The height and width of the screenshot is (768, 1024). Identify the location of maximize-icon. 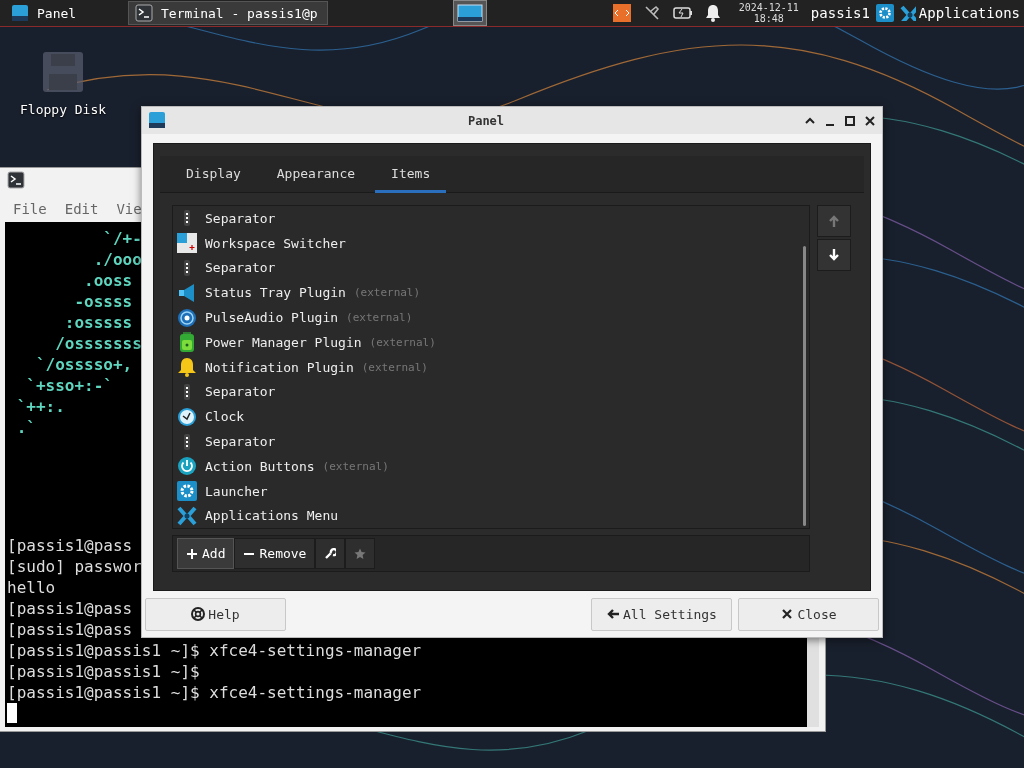
(850, 120).